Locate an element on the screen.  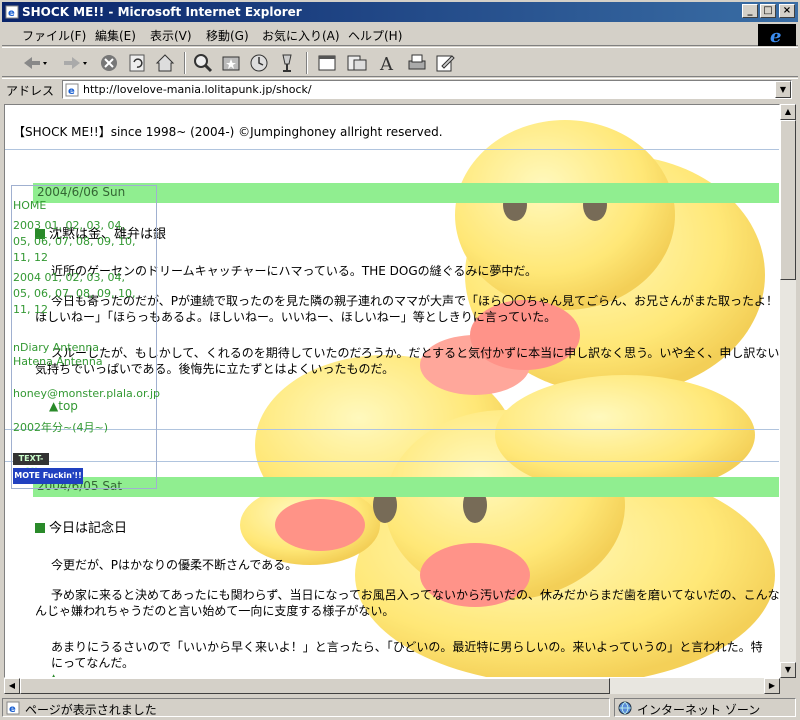
forward-icon is located at coordinates (75, 63).